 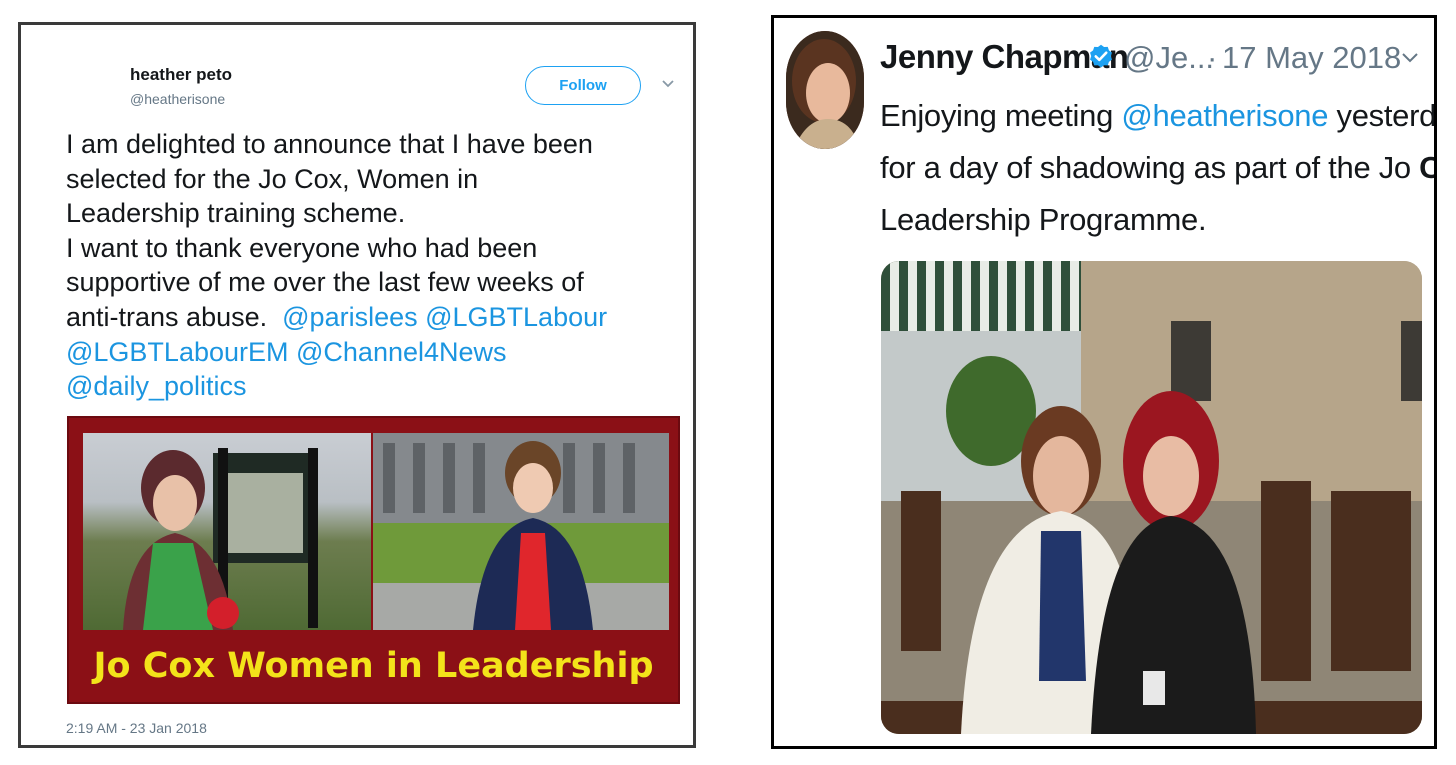 I want to click on banner-caption: Jo Cox Women in Leadership, so click(x=373, y=666).